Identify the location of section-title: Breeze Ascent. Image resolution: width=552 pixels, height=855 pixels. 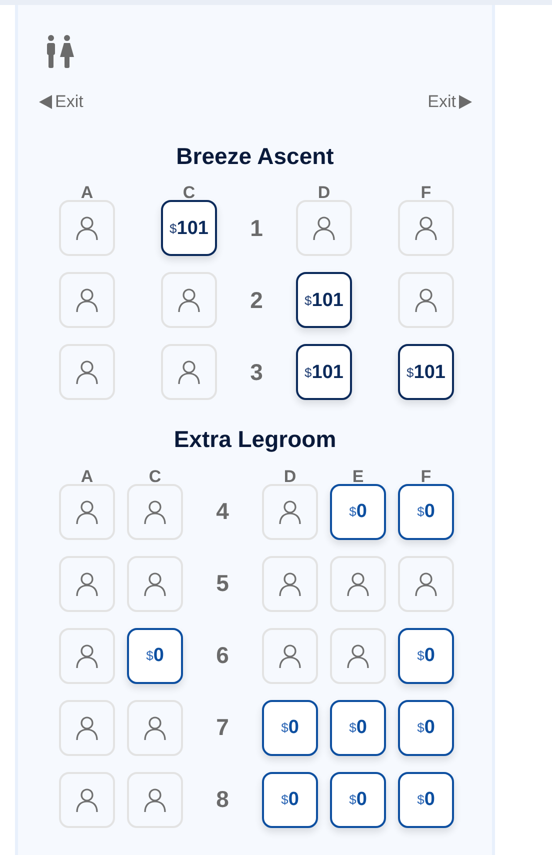
(255, 156).